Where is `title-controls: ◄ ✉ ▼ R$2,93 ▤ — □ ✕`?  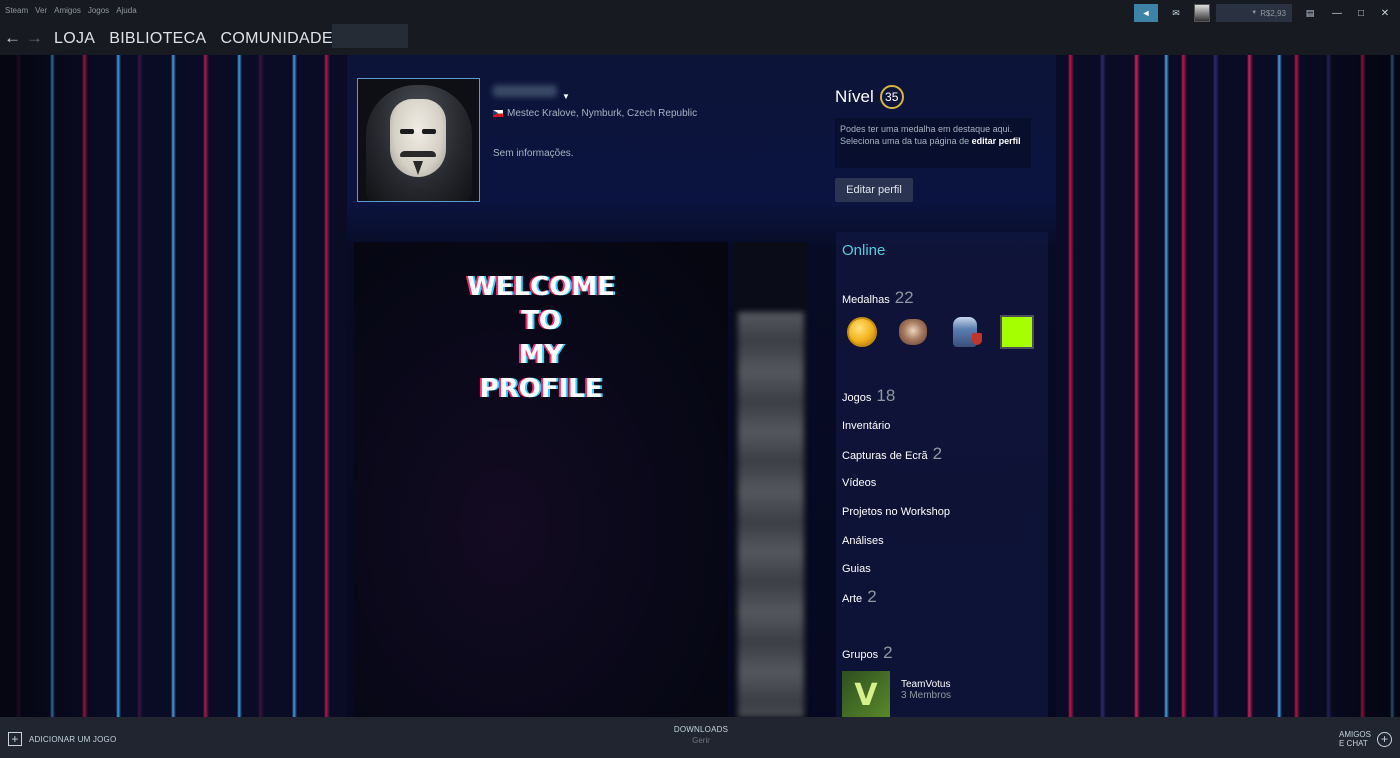
title-controls: ◄ ✉ ▼ R$2,93 ▤ — □ ✕ is located at coordinates (1267, 13).